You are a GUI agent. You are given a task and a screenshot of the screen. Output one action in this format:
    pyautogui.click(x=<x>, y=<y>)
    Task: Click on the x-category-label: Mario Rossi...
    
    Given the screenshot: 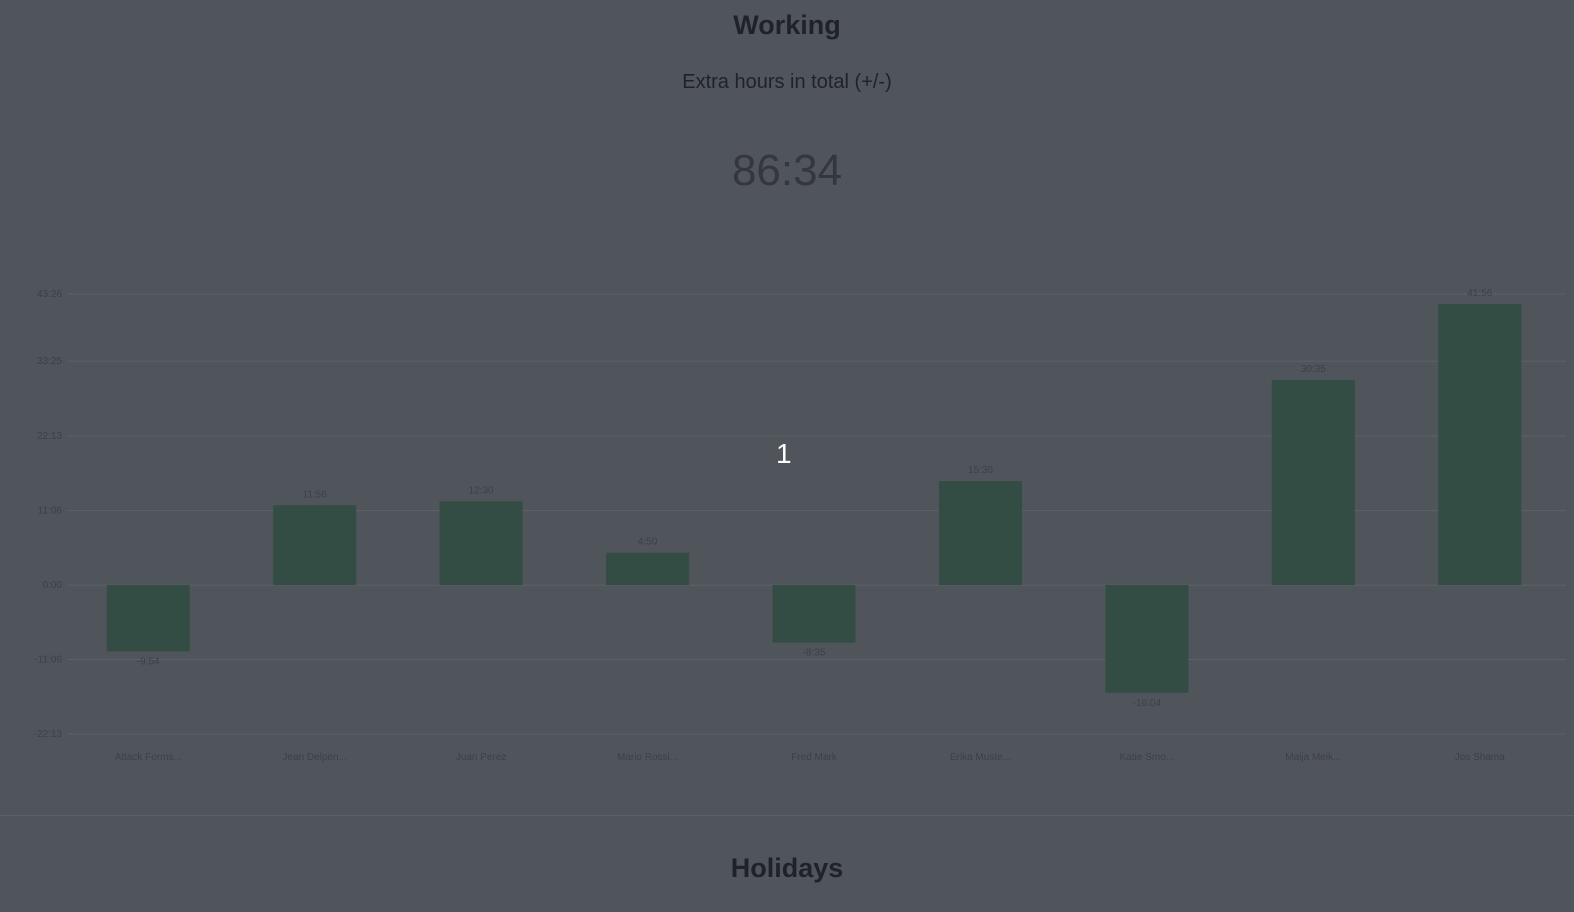 What is the action you would take?
    pyautogui.click(x=647, y=757)
    